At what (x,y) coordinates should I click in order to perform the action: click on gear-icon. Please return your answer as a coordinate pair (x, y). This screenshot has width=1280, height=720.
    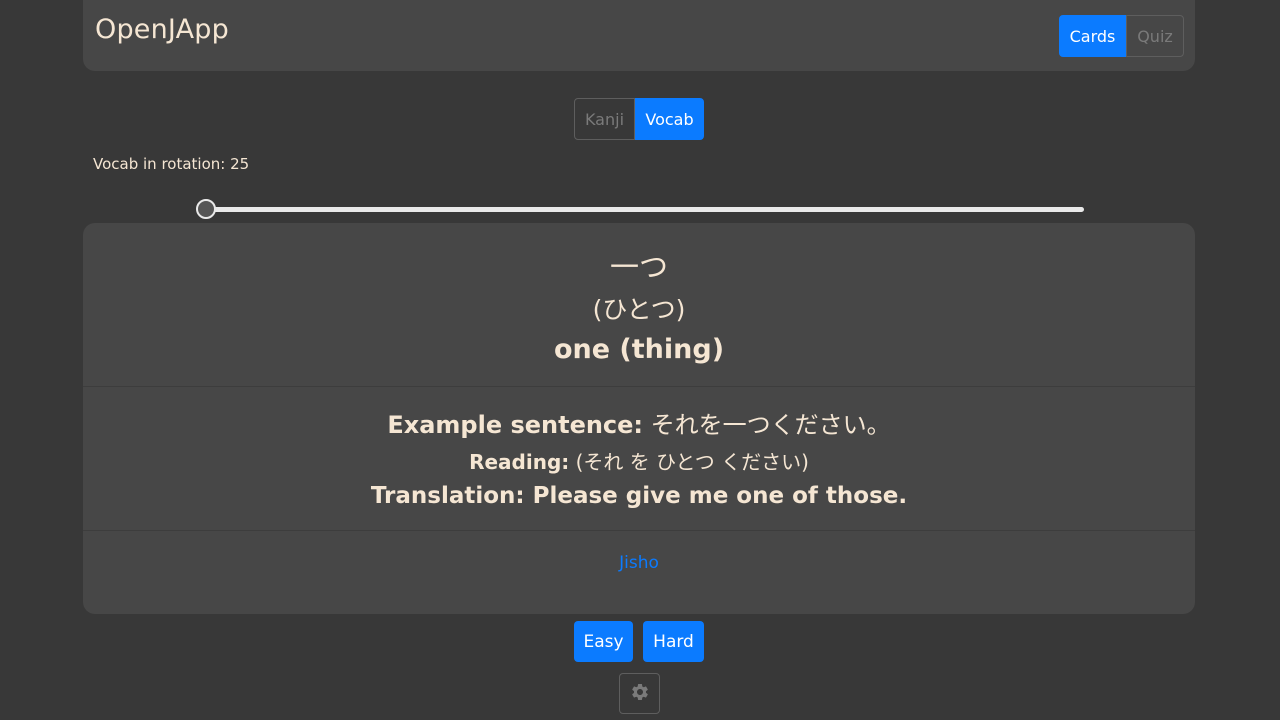
    Looking at the image, I should click on (640, 694).